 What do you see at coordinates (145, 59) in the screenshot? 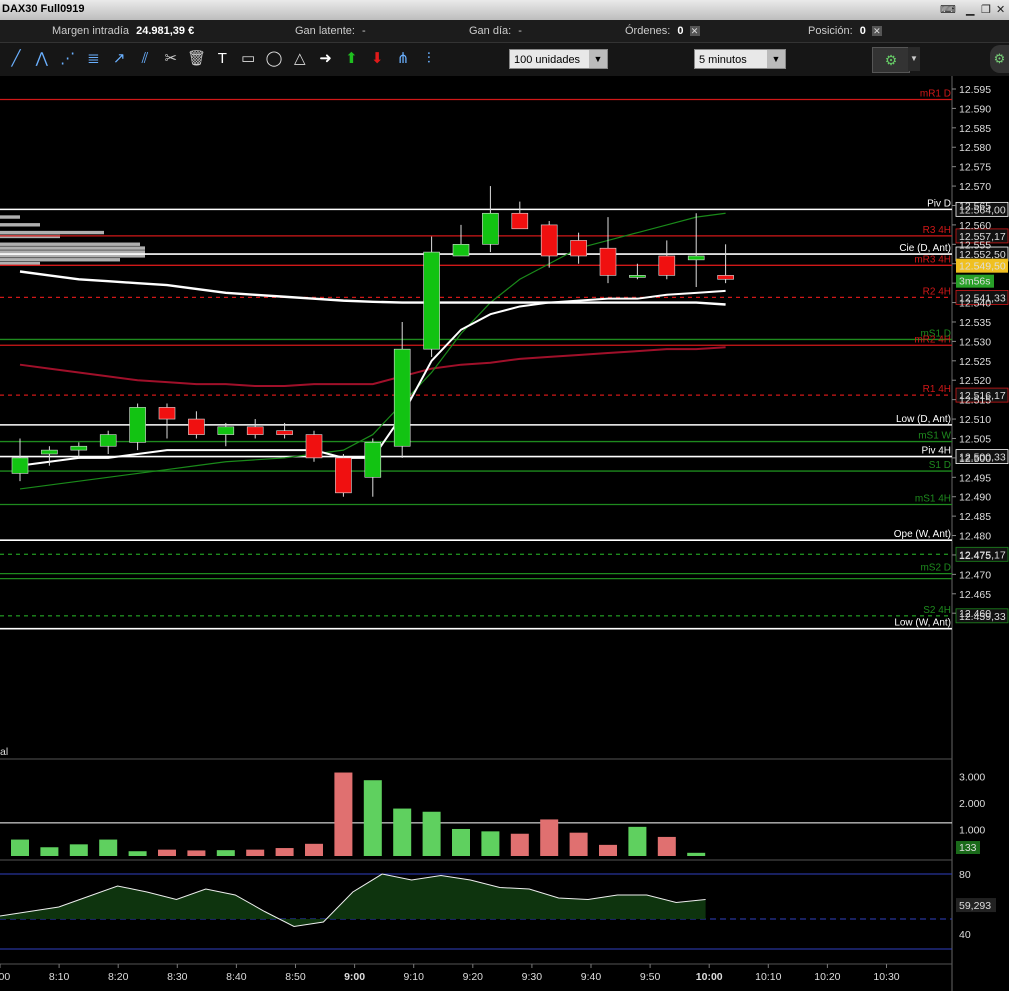
I see `channel-icon: ⫽` at bounding box center [145, 59].